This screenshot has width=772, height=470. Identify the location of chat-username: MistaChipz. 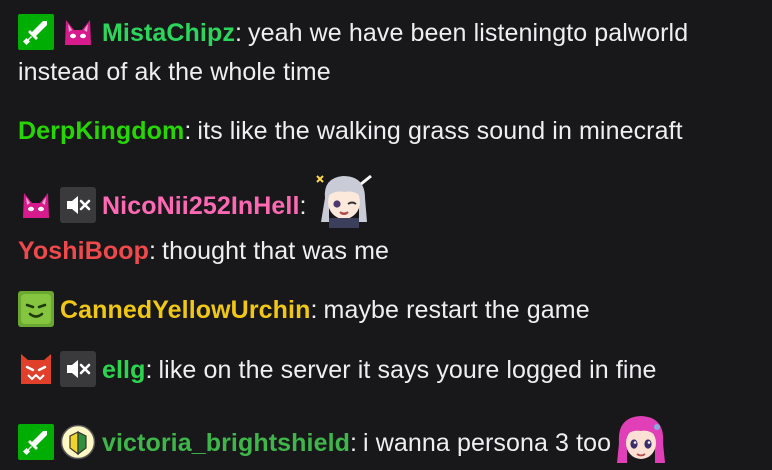
(168, 33).